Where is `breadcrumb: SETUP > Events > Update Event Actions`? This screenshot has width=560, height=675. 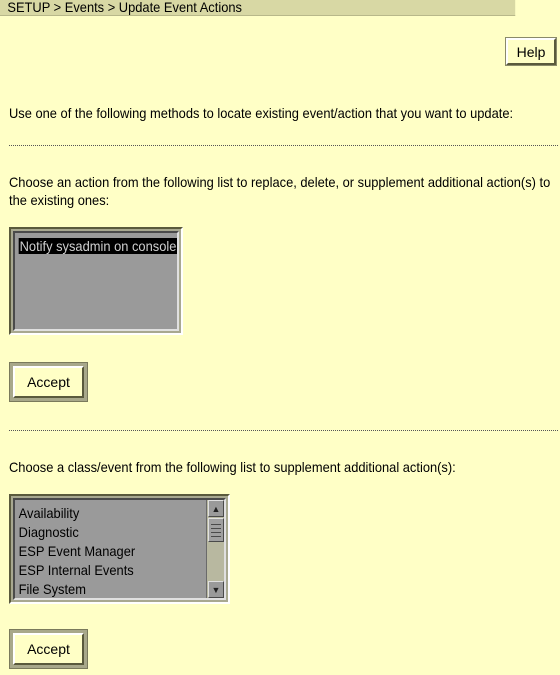 breadcrumb: SETUP > Events > Update Event Actions is located at coordinates (258, 8).